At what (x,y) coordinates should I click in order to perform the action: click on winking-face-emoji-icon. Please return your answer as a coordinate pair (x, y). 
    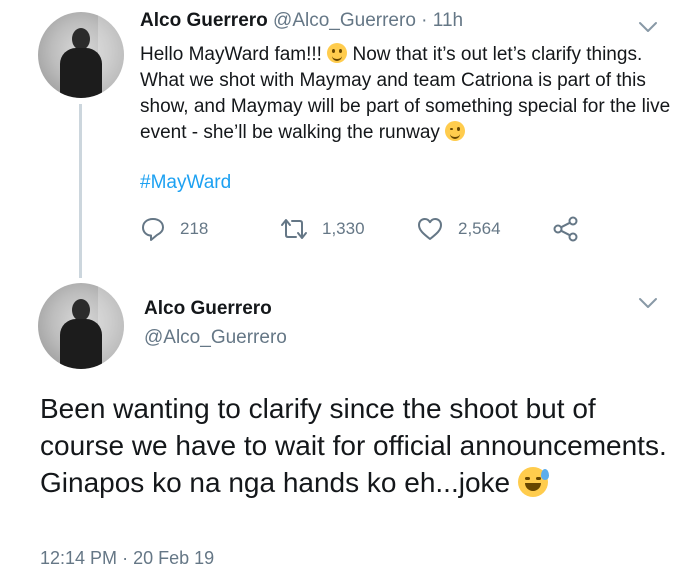
    Looking at the image, I should click on (455, 131).